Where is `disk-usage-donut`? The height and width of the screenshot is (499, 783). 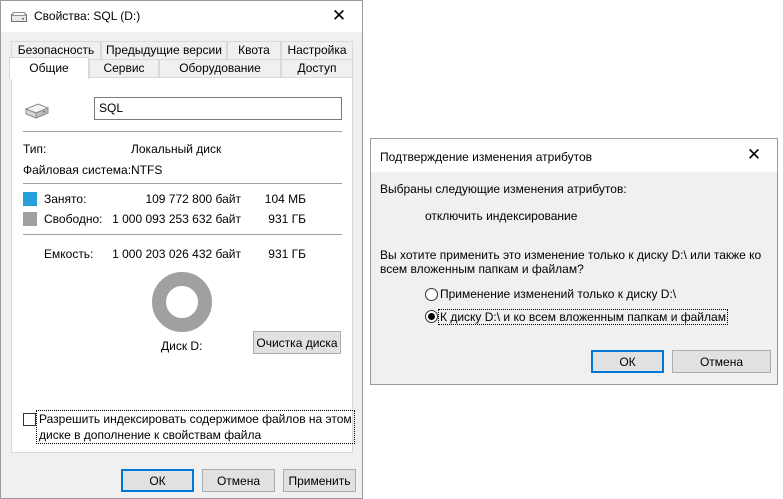
disk-usage-donut is located at coordinates (182, 302).